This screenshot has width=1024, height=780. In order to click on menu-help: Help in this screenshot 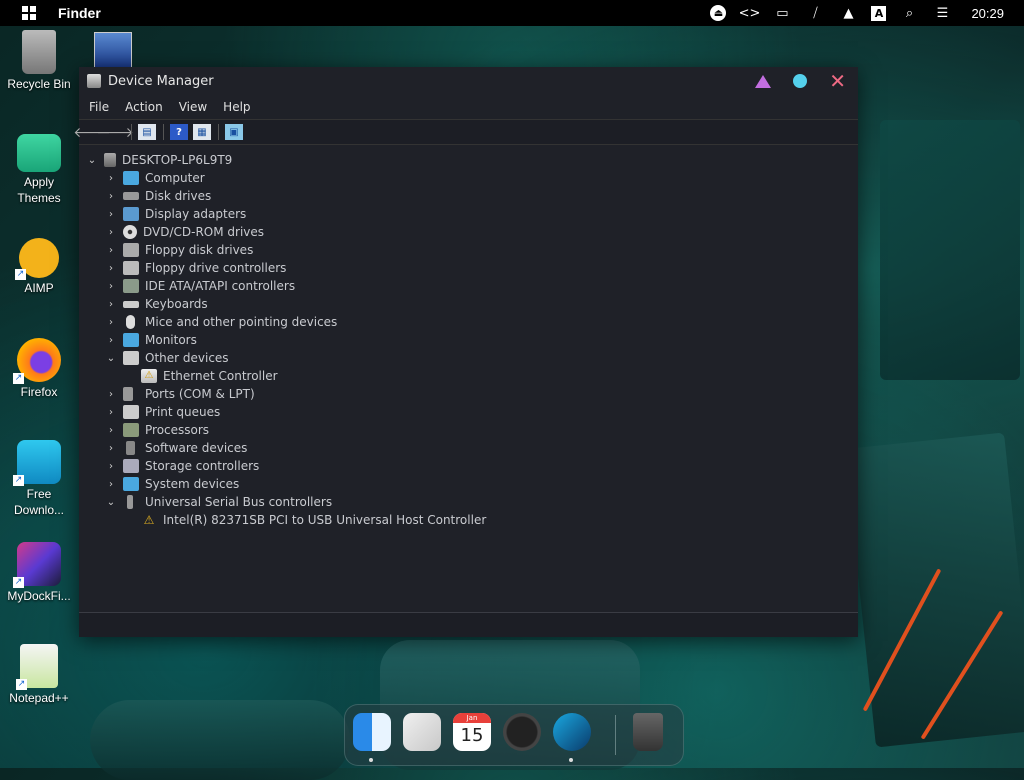, I will do `click(236, 107)`.